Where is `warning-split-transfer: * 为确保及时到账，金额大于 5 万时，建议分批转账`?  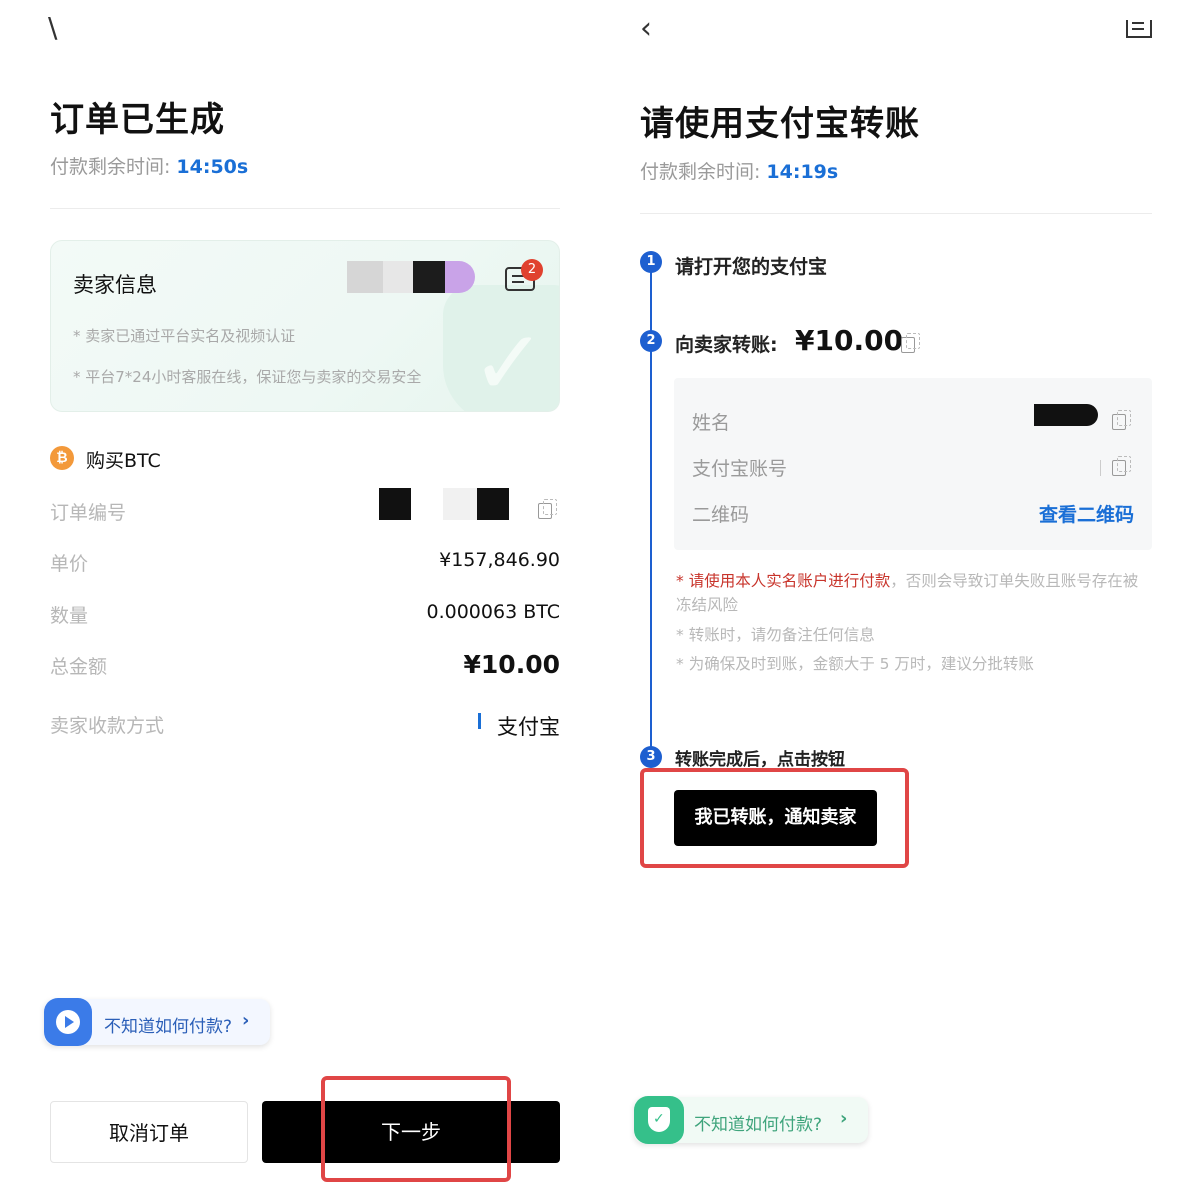 warning-split-transfer: * 为确保及时到账，金额大于 5 万时，建议分批转账 is located at coordinates (855, 664).